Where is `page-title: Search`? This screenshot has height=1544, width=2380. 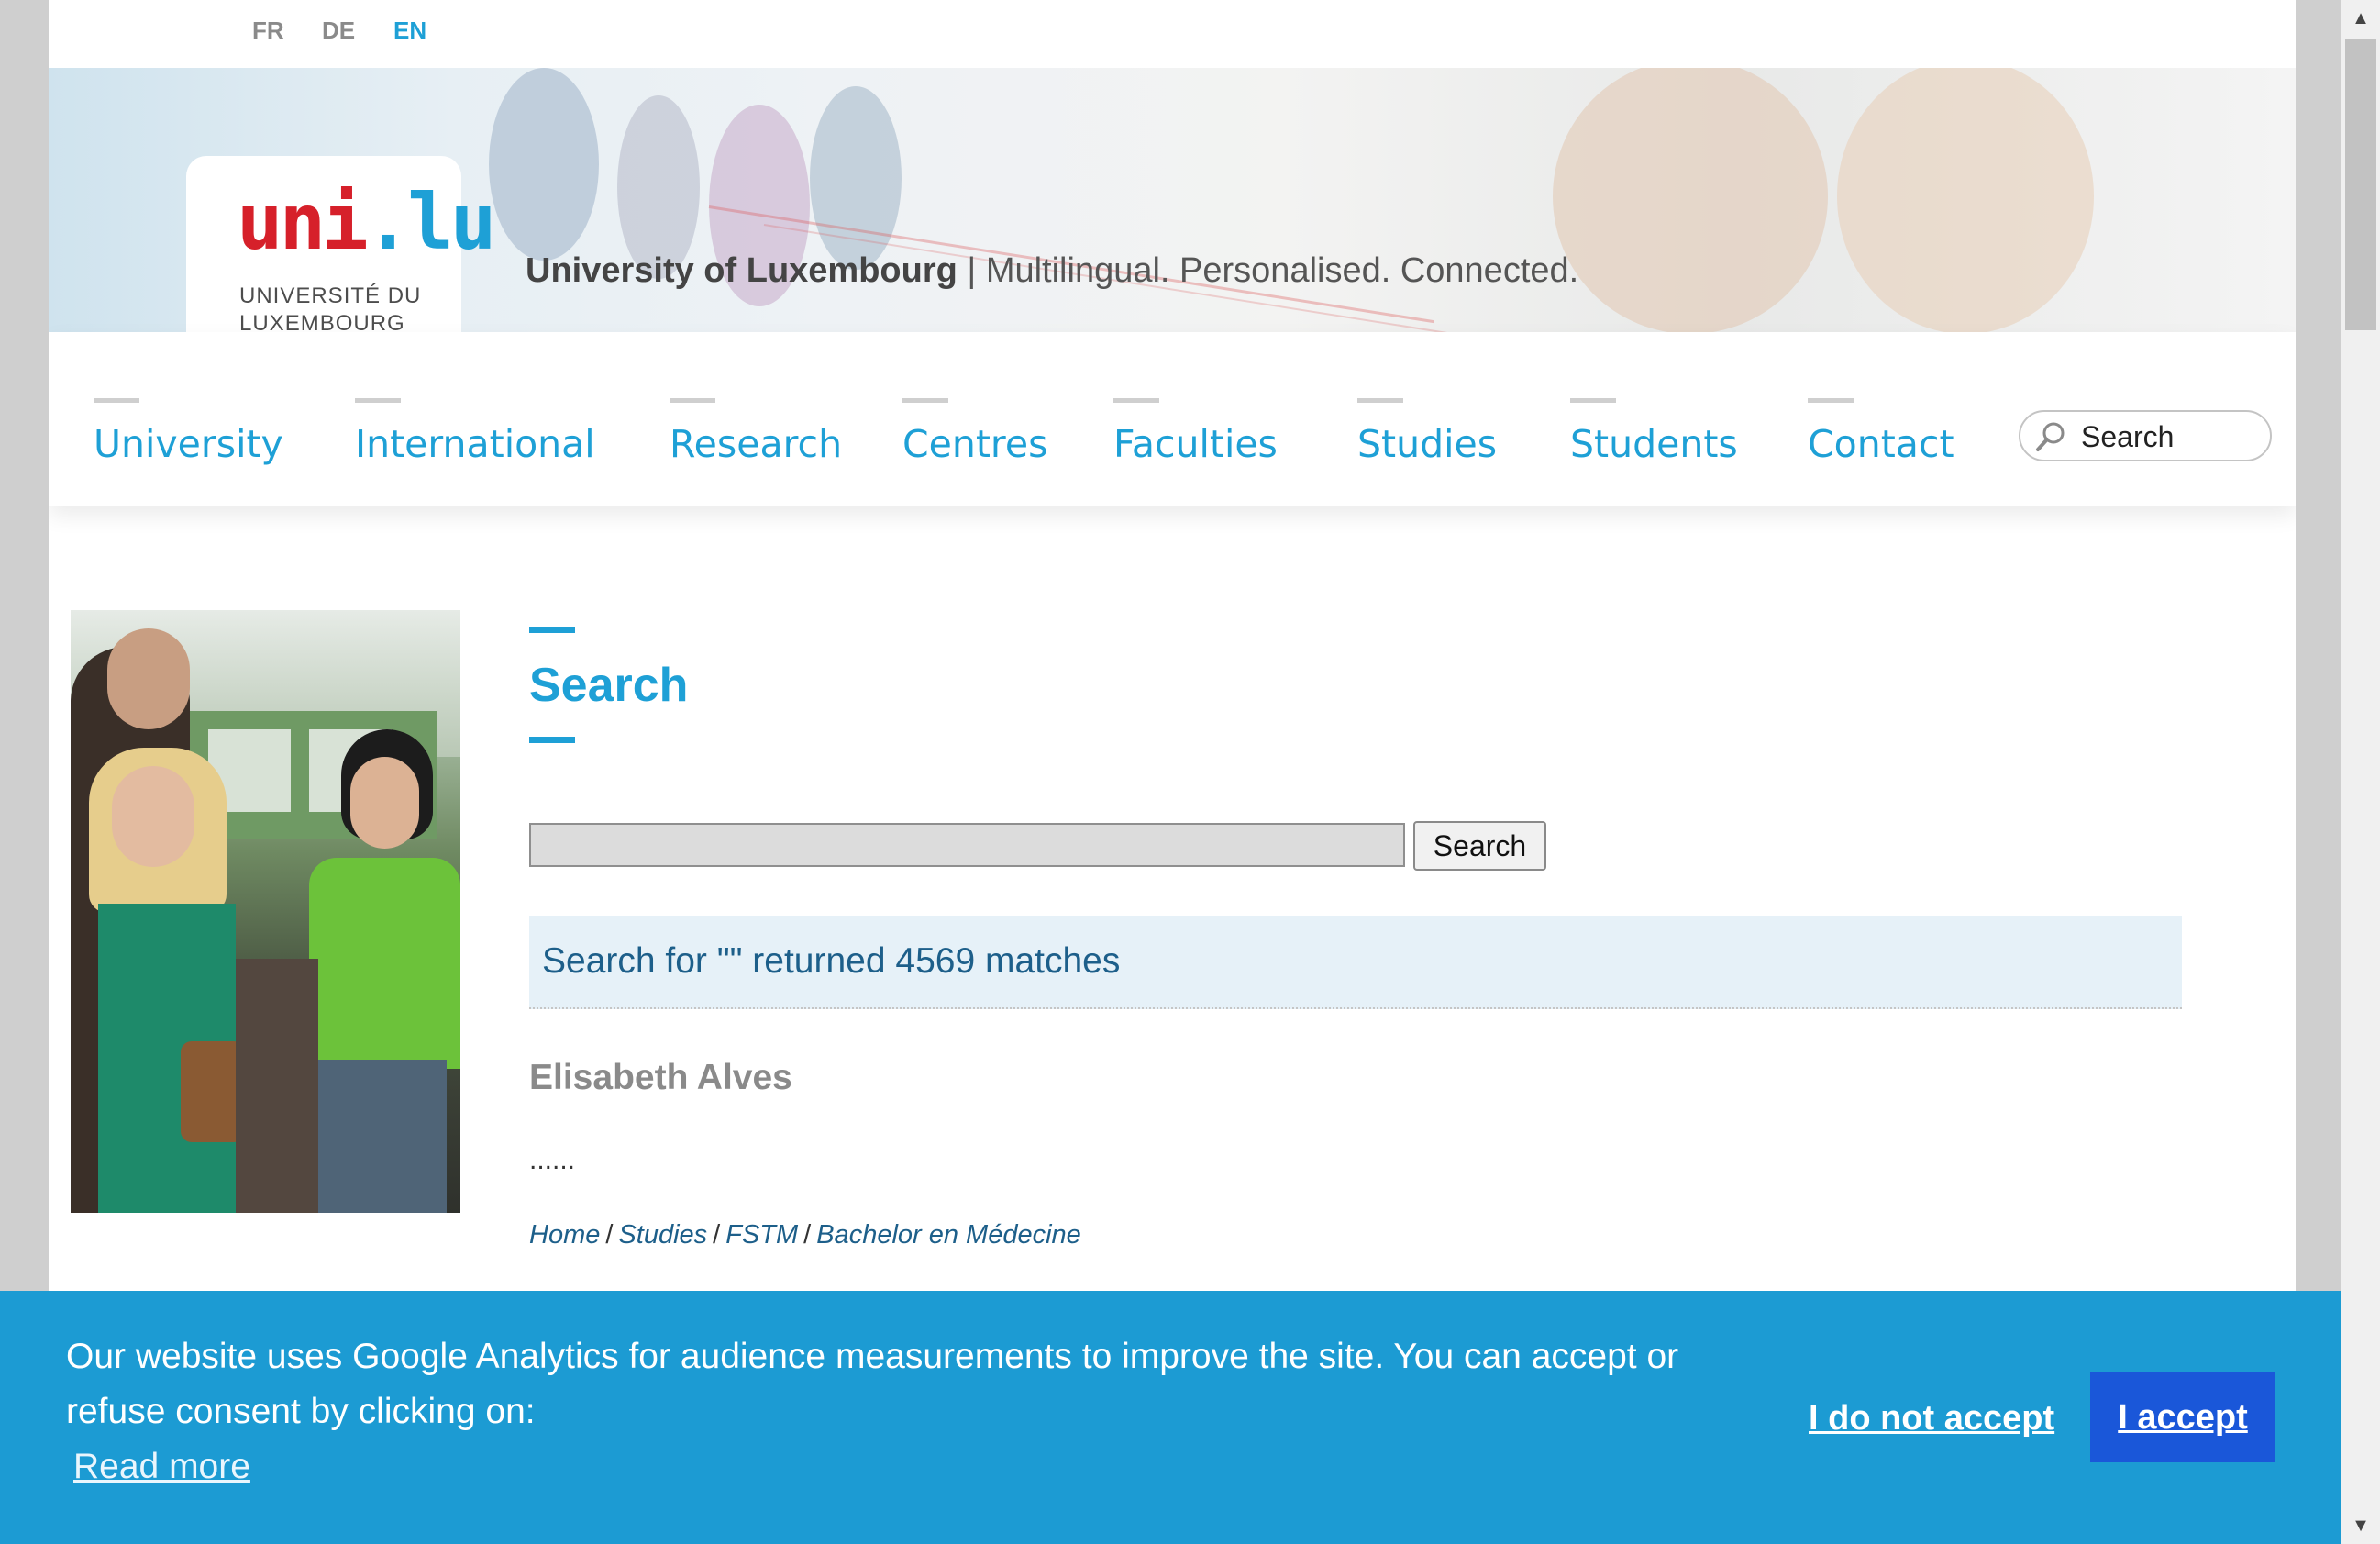 page-title: Search is located at coordinates (609, 685).